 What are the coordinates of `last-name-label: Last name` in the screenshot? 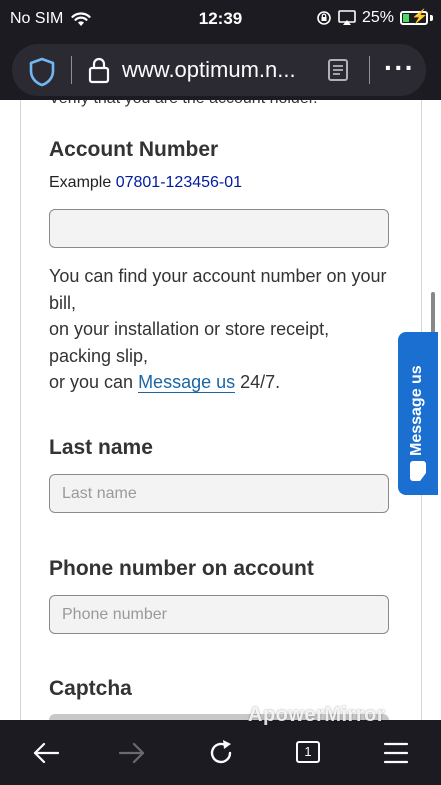 It's located at (101, 447).